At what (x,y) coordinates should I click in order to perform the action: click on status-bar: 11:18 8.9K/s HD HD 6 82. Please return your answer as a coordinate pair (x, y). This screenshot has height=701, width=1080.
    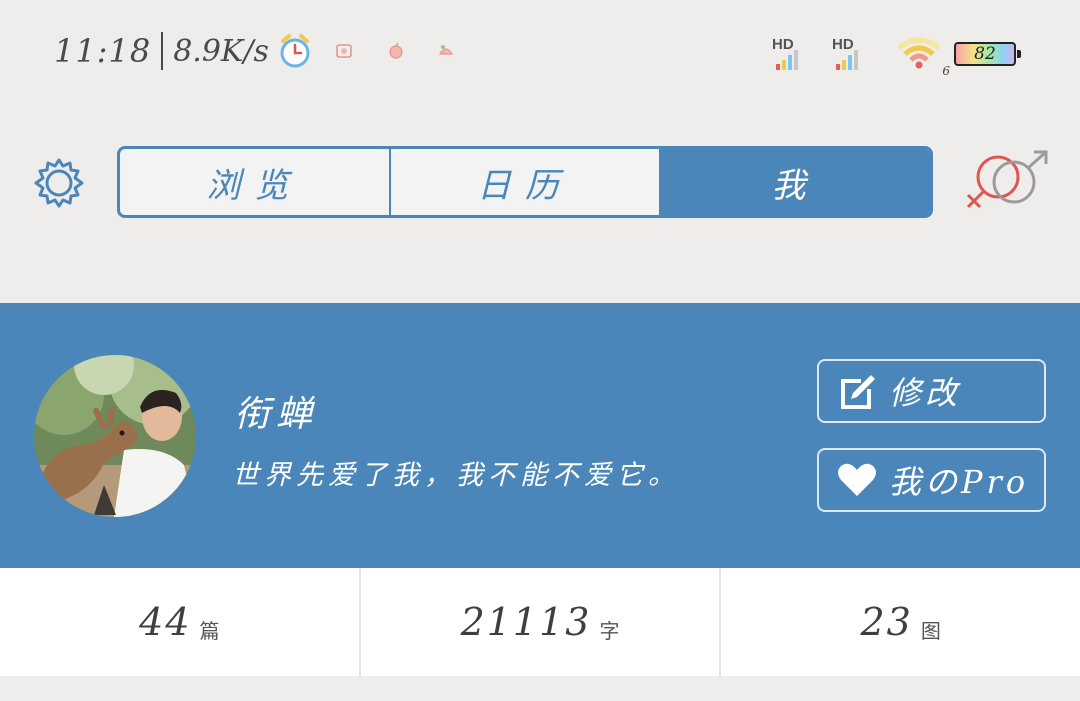
    Looking at the image, I should click on (540, 50).